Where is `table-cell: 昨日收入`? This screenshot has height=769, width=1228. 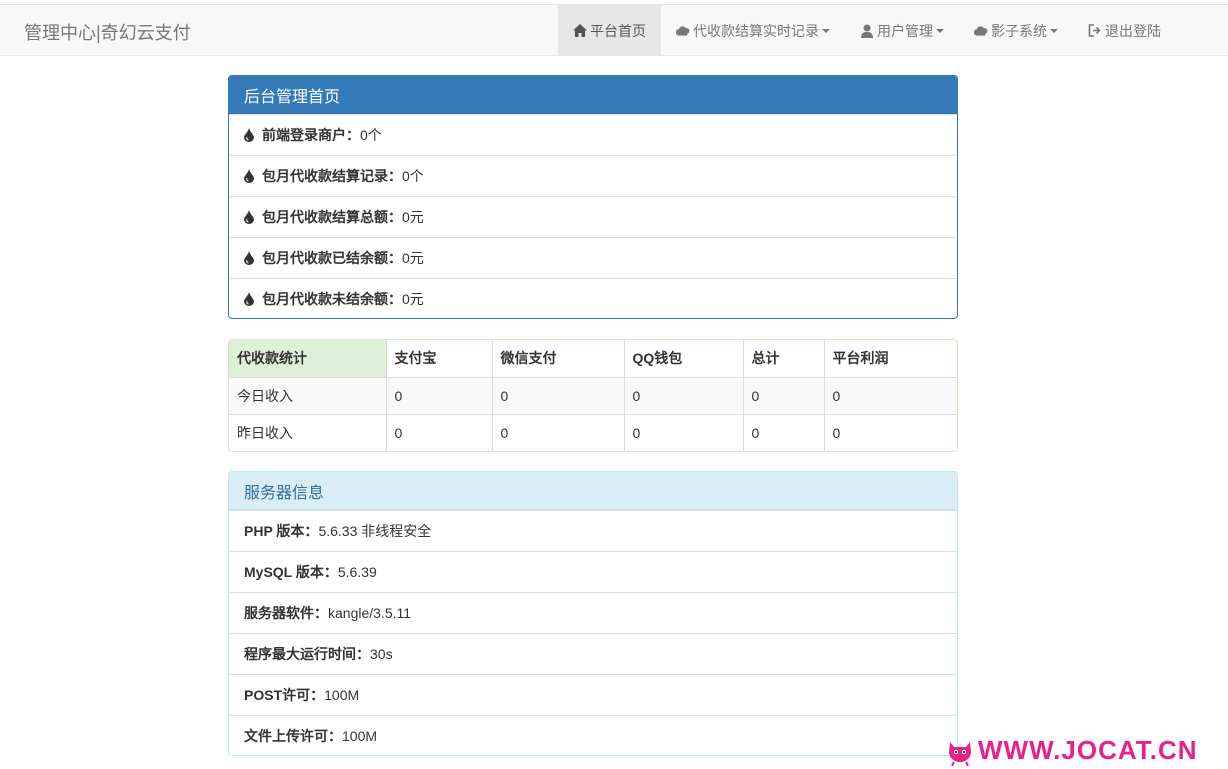 table-cell: 昨日收入 is located at coordinates (307, 432).